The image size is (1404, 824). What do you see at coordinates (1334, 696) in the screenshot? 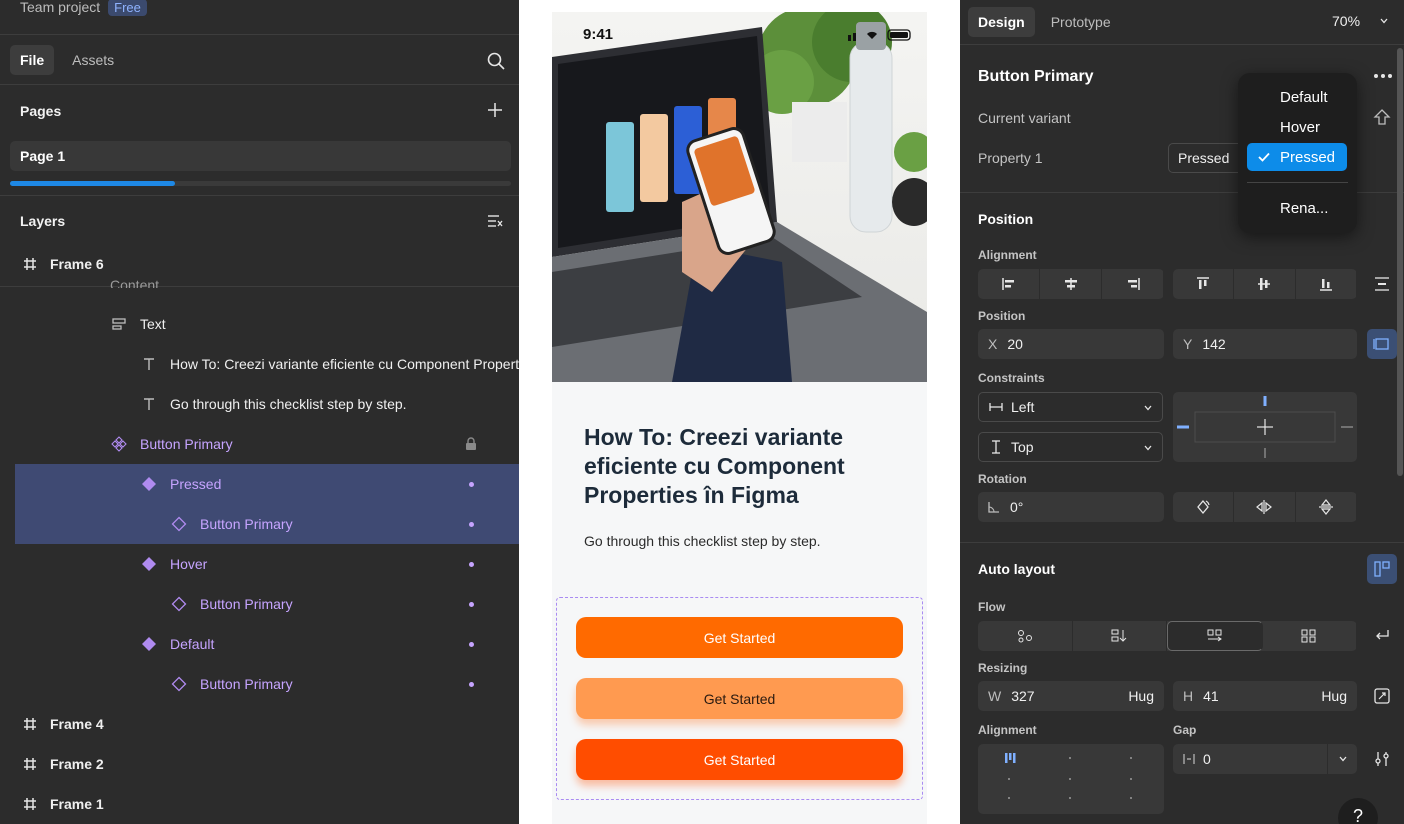
I see `height-mode: Hug` at bounding box center [1334, 696].